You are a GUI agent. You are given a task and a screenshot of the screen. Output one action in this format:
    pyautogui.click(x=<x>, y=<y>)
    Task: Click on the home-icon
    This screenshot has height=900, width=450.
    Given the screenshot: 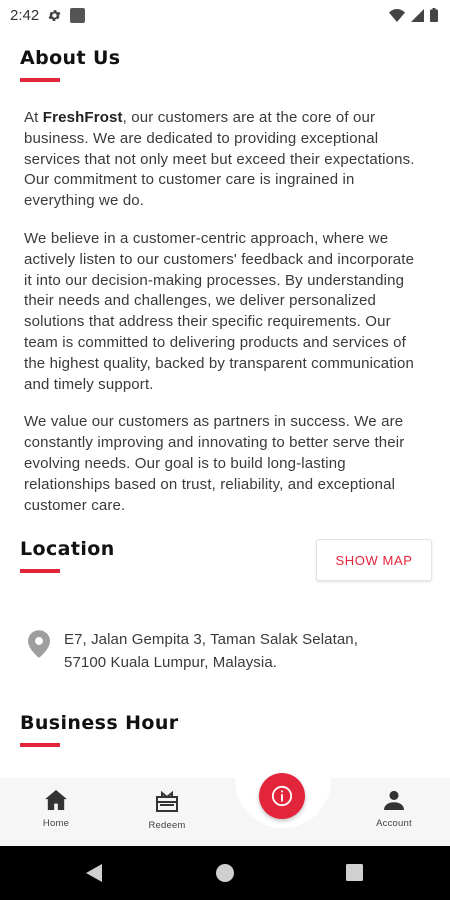 What is the action you would take?
    pyautogui.click(x=56, y=800)
    